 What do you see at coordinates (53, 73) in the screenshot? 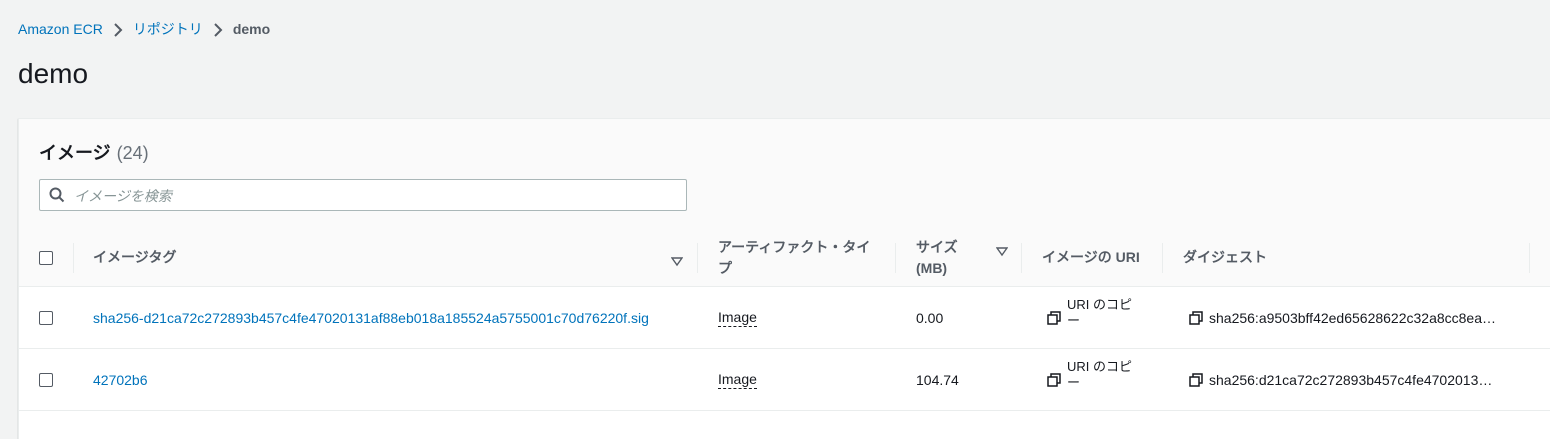
I see `page-title: demo` at bounding box center [53, 73].